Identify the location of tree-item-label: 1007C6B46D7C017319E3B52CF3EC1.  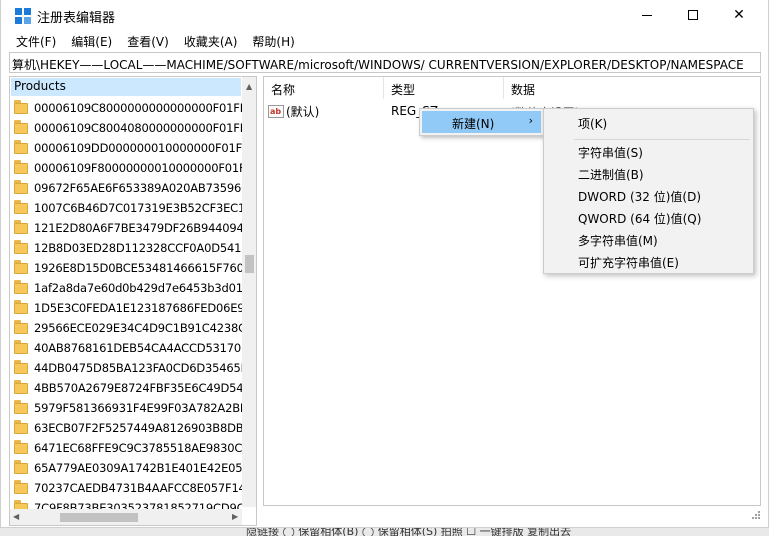
(138, 208).